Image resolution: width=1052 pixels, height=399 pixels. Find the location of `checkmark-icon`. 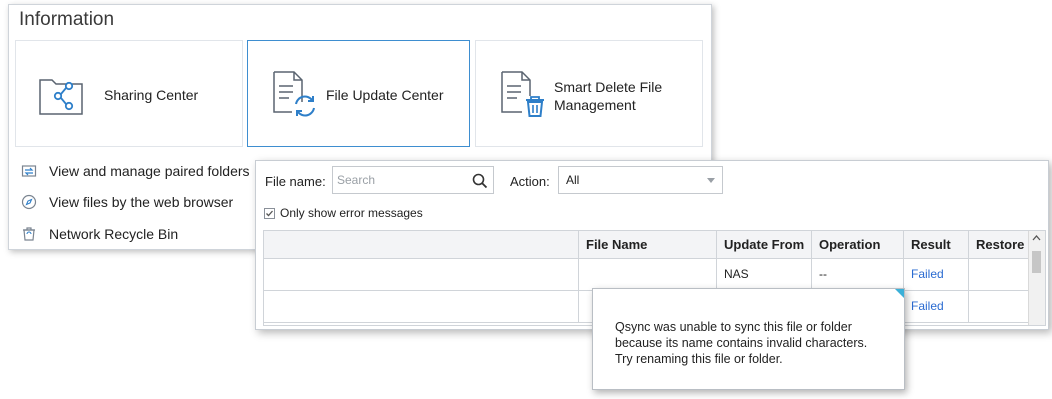

checkmark-icon is located at coordinates (269, 213).